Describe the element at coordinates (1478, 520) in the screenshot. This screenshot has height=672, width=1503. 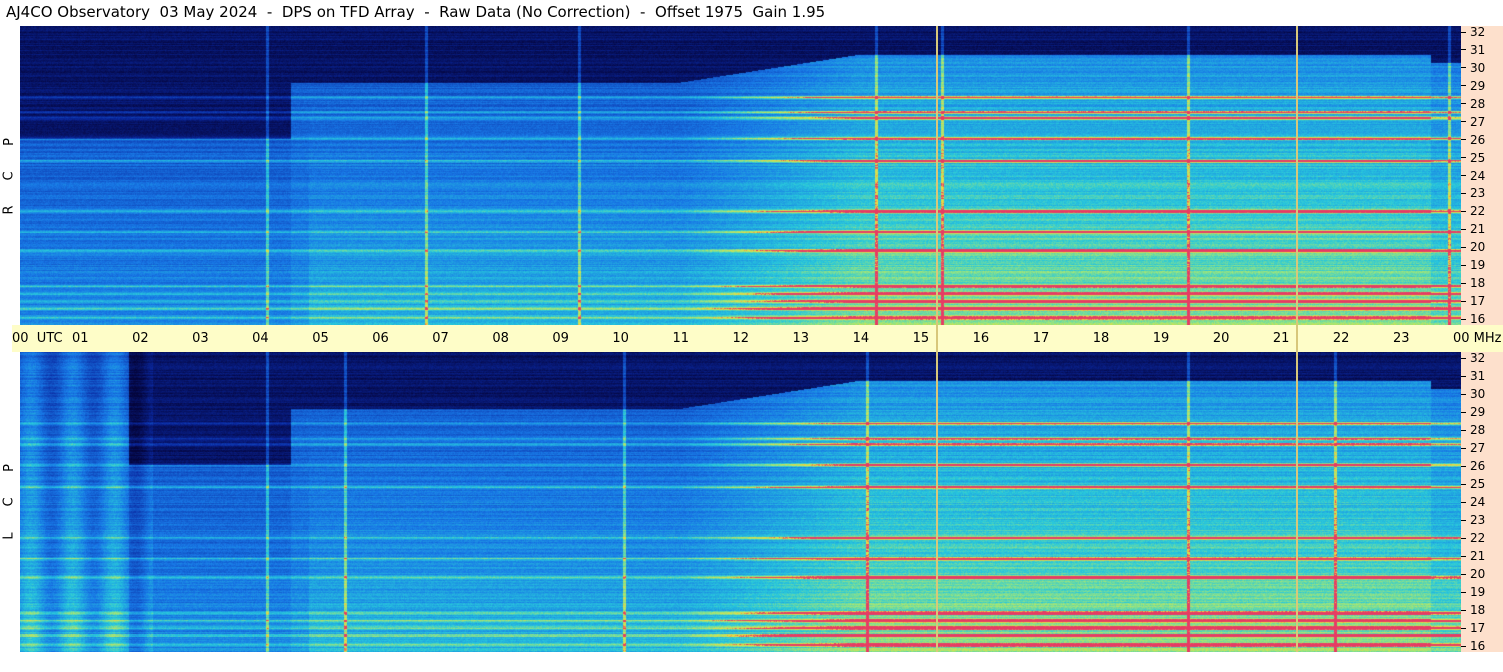
I see `freq-tick-text: 23` at that location.